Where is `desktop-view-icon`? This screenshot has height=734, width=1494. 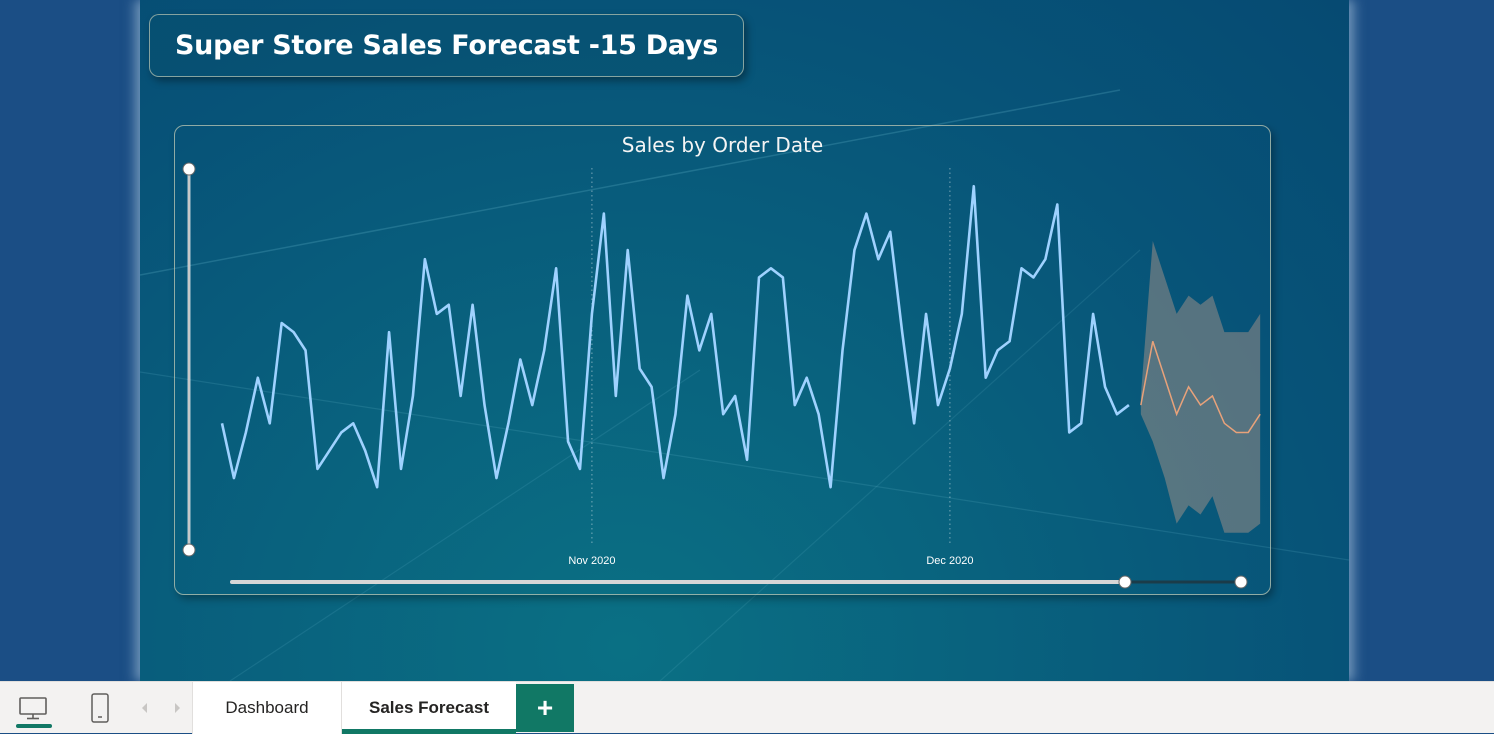
desktop-view-icon is located at coordinates (33, 708).